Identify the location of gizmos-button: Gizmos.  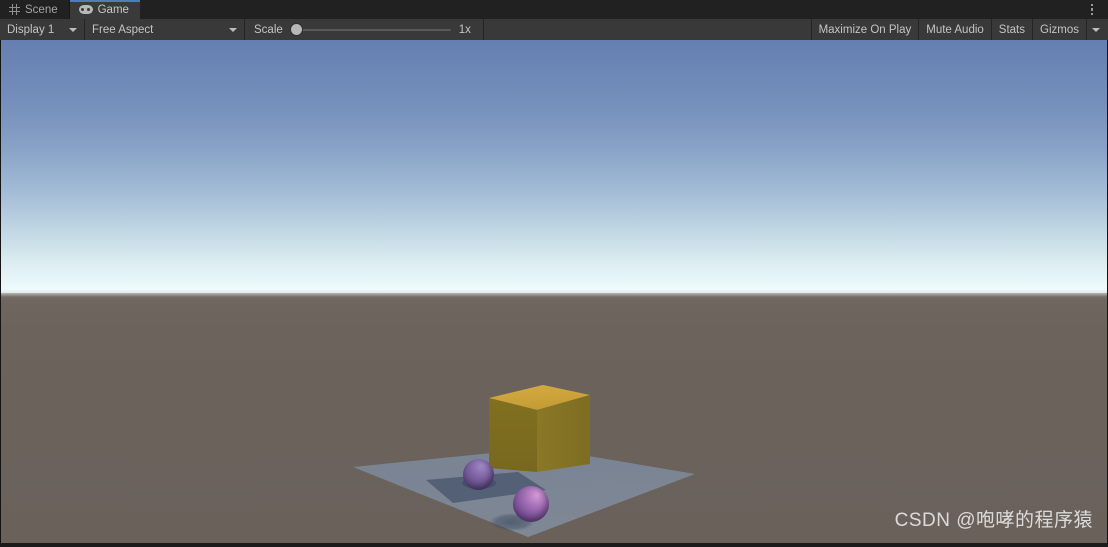
(1059, 29).